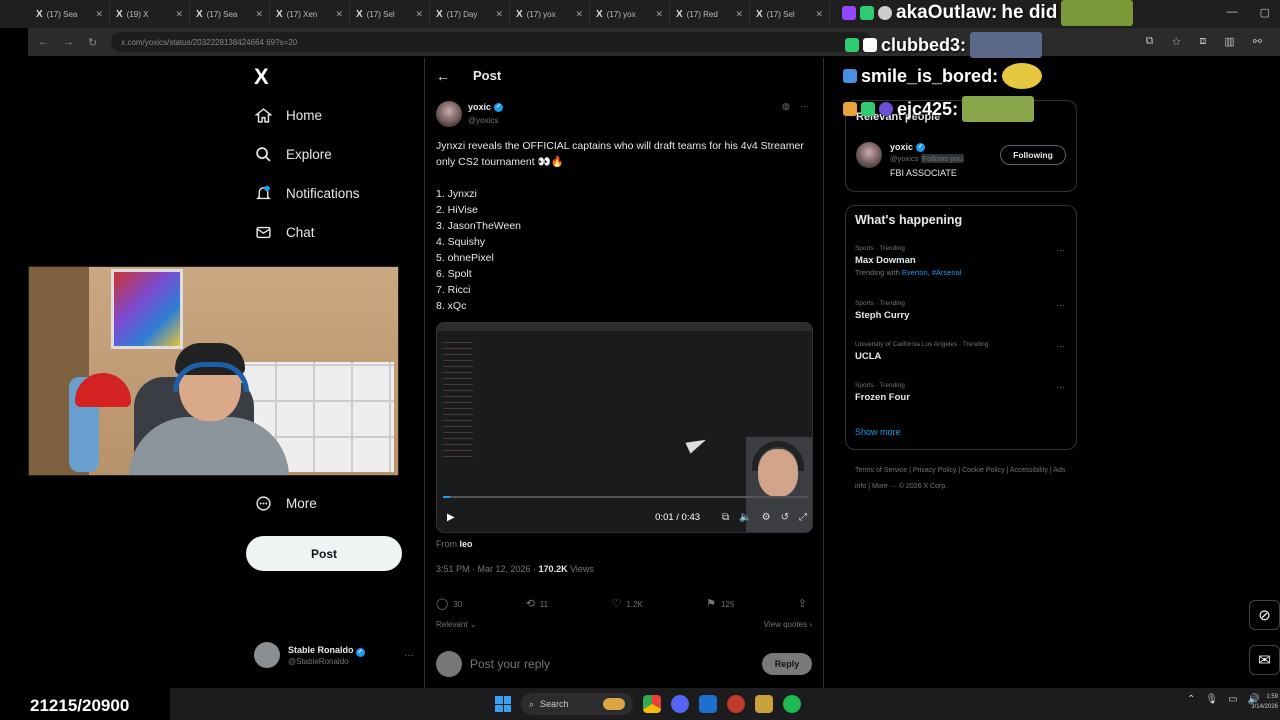 Image resolution: width=1280 pixels, height=720 pixels. Describe the element at coordinates (470, 14) in the screenshot. I see `browser-tab: X (17) Day ✕` at that location.